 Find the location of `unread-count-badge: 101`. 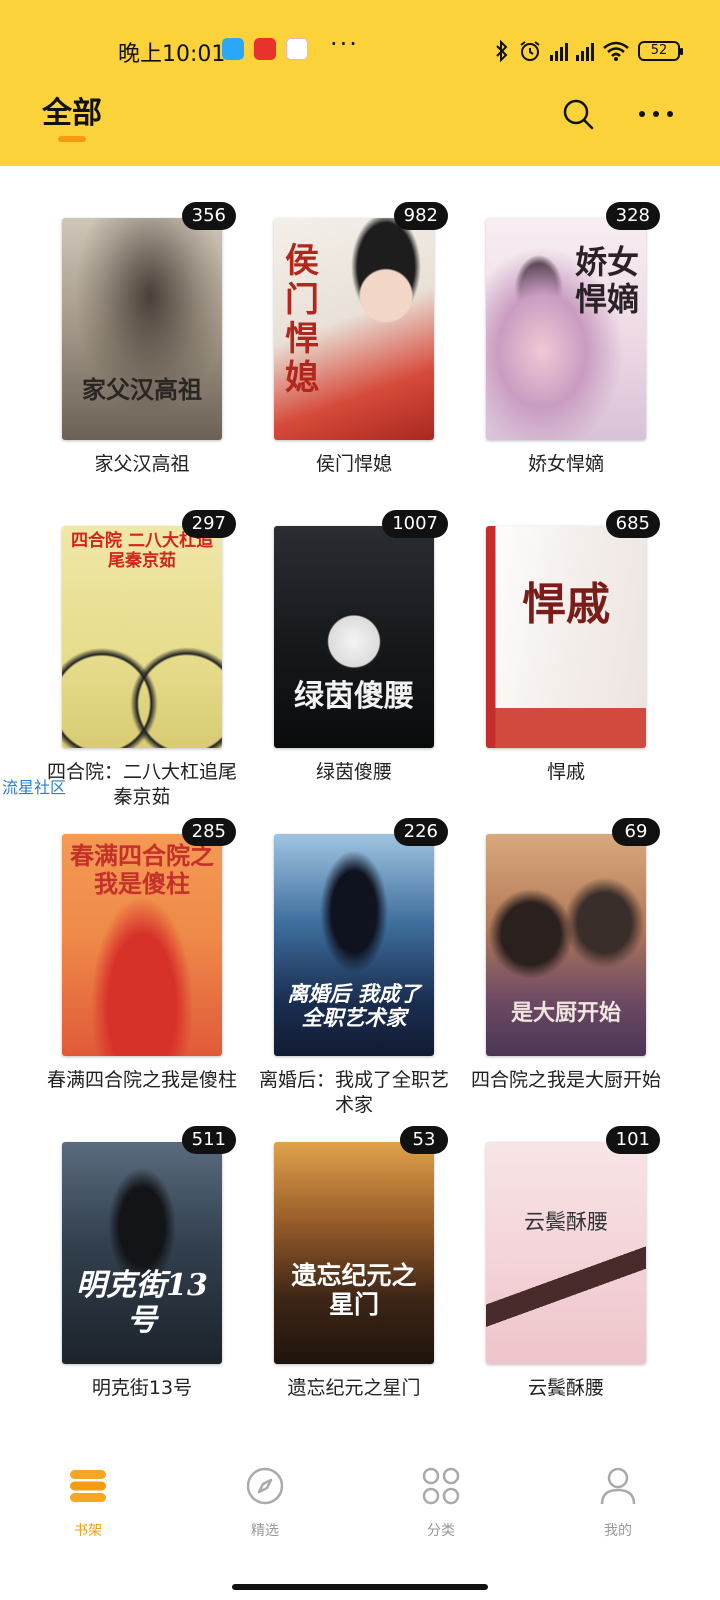

unread-count-badge: 101 is located at coordinates (632, 1140).